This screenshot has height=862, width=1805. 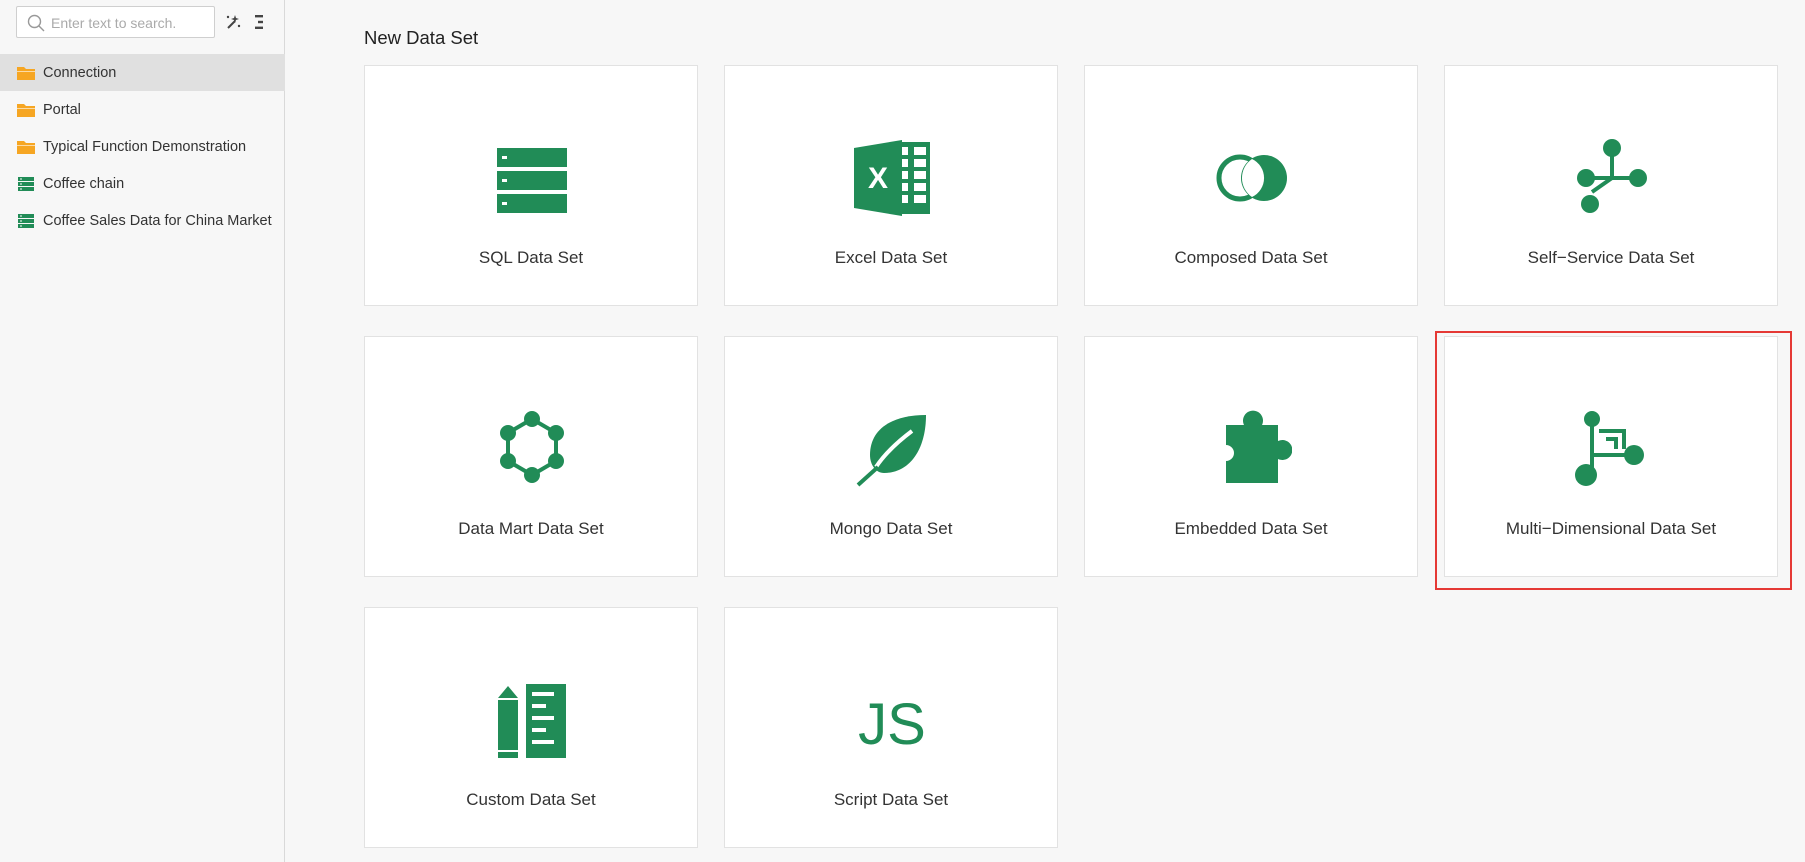 I want to click on tree-item-typical-function-demonstration: Typical Function Demonstration, so click(x=142, y=146).